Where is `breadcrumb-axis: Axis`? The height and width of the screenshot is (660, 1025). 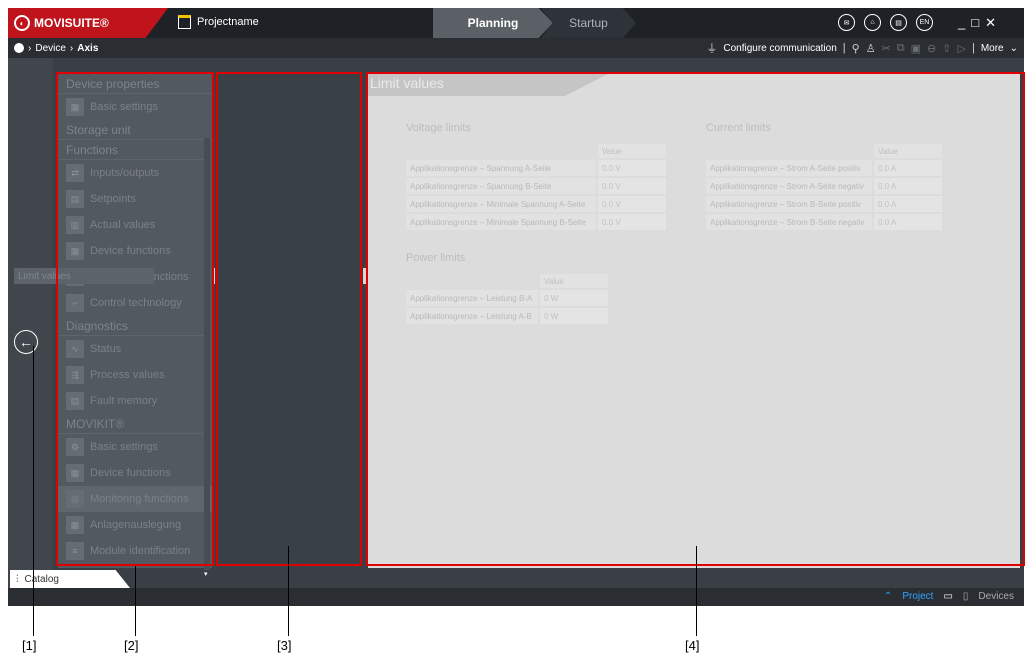
breadcrumb-axis: Axis is located at coordinates (87, 48).